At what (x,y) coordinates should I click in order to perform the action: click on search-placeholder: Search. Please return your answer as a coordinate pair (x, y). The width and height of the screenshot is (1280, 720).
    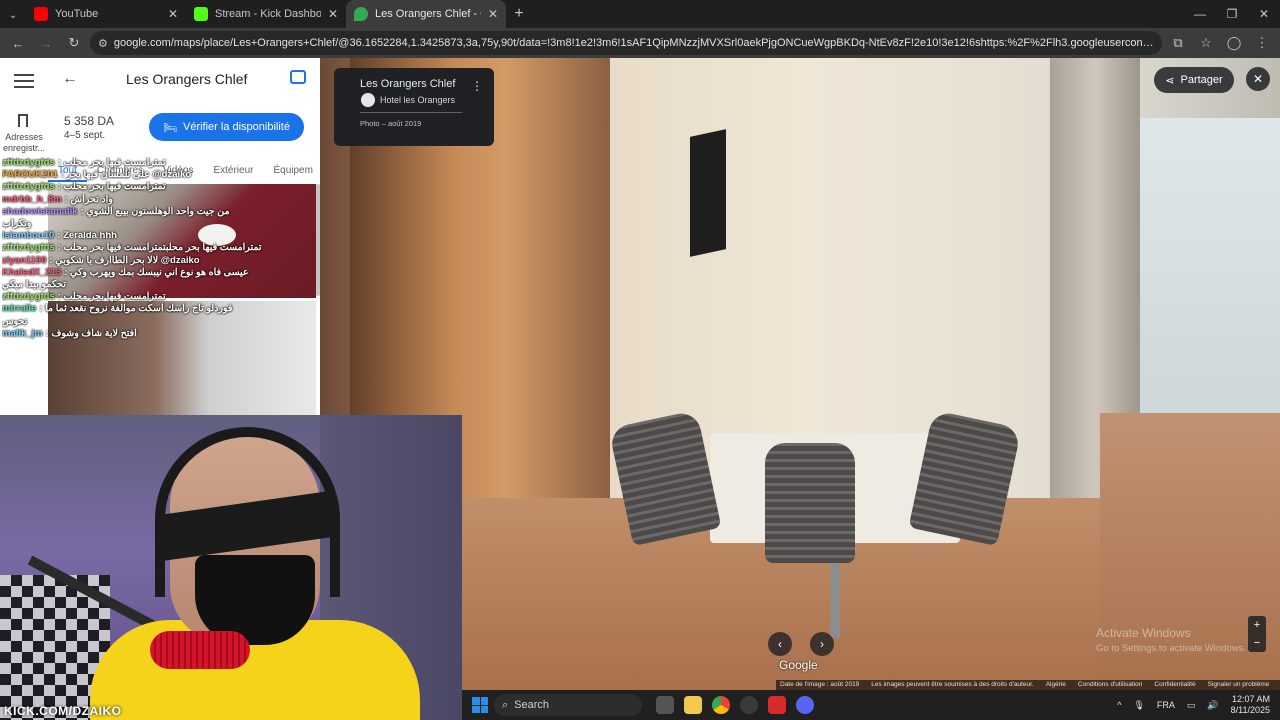
    Looking at the image, I should click on (532, 705).